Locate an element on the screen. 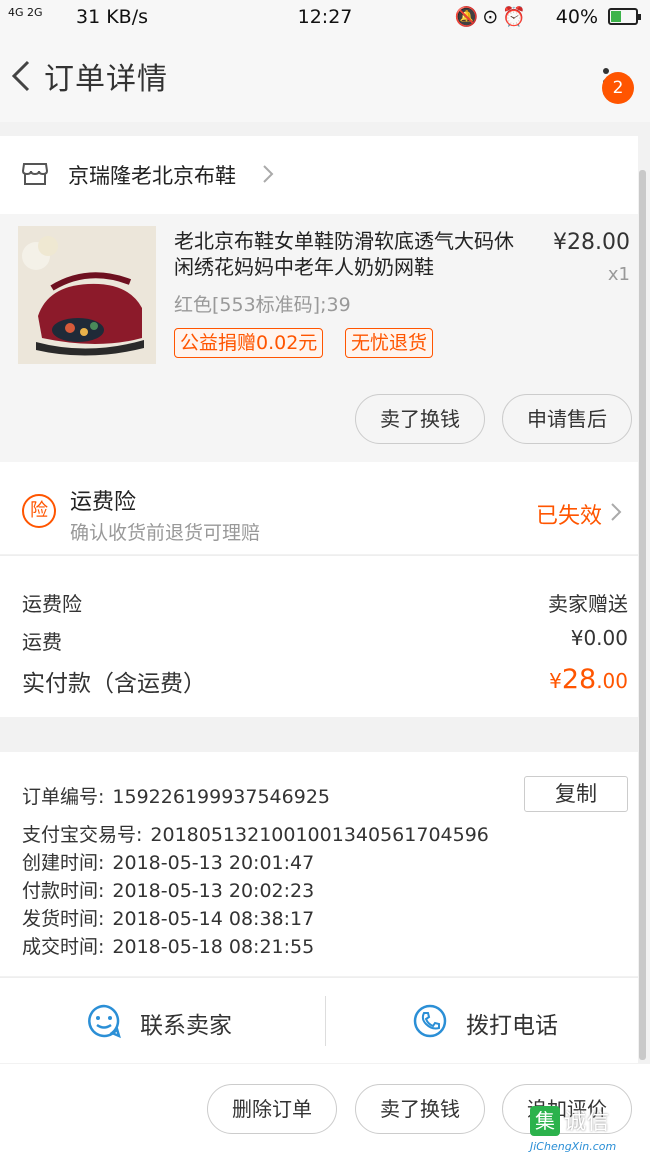  back-arrow-icon is located at coordinates (21, 76).